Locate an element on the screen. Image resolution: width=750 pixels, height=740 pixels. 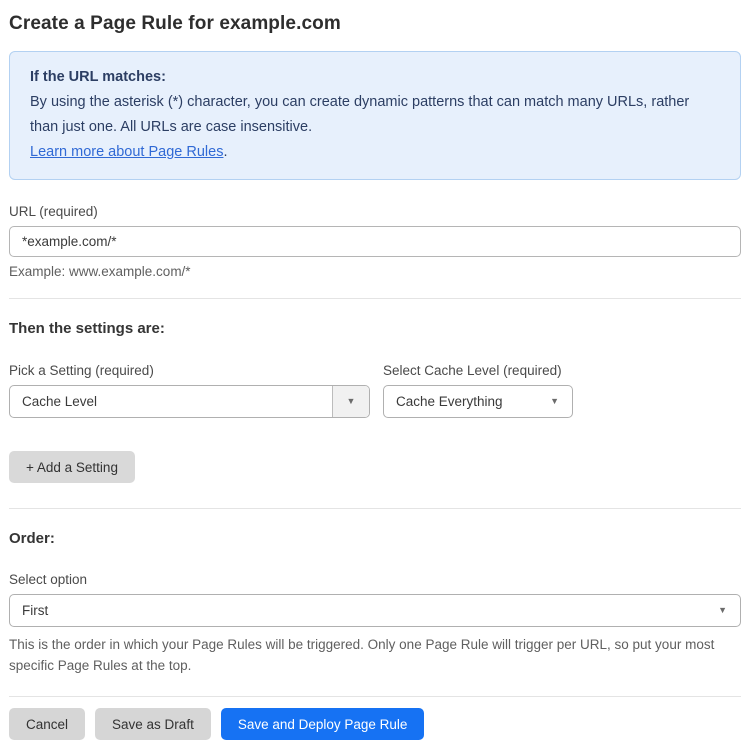
order-select-value: First is located at coordinates (35, 610).